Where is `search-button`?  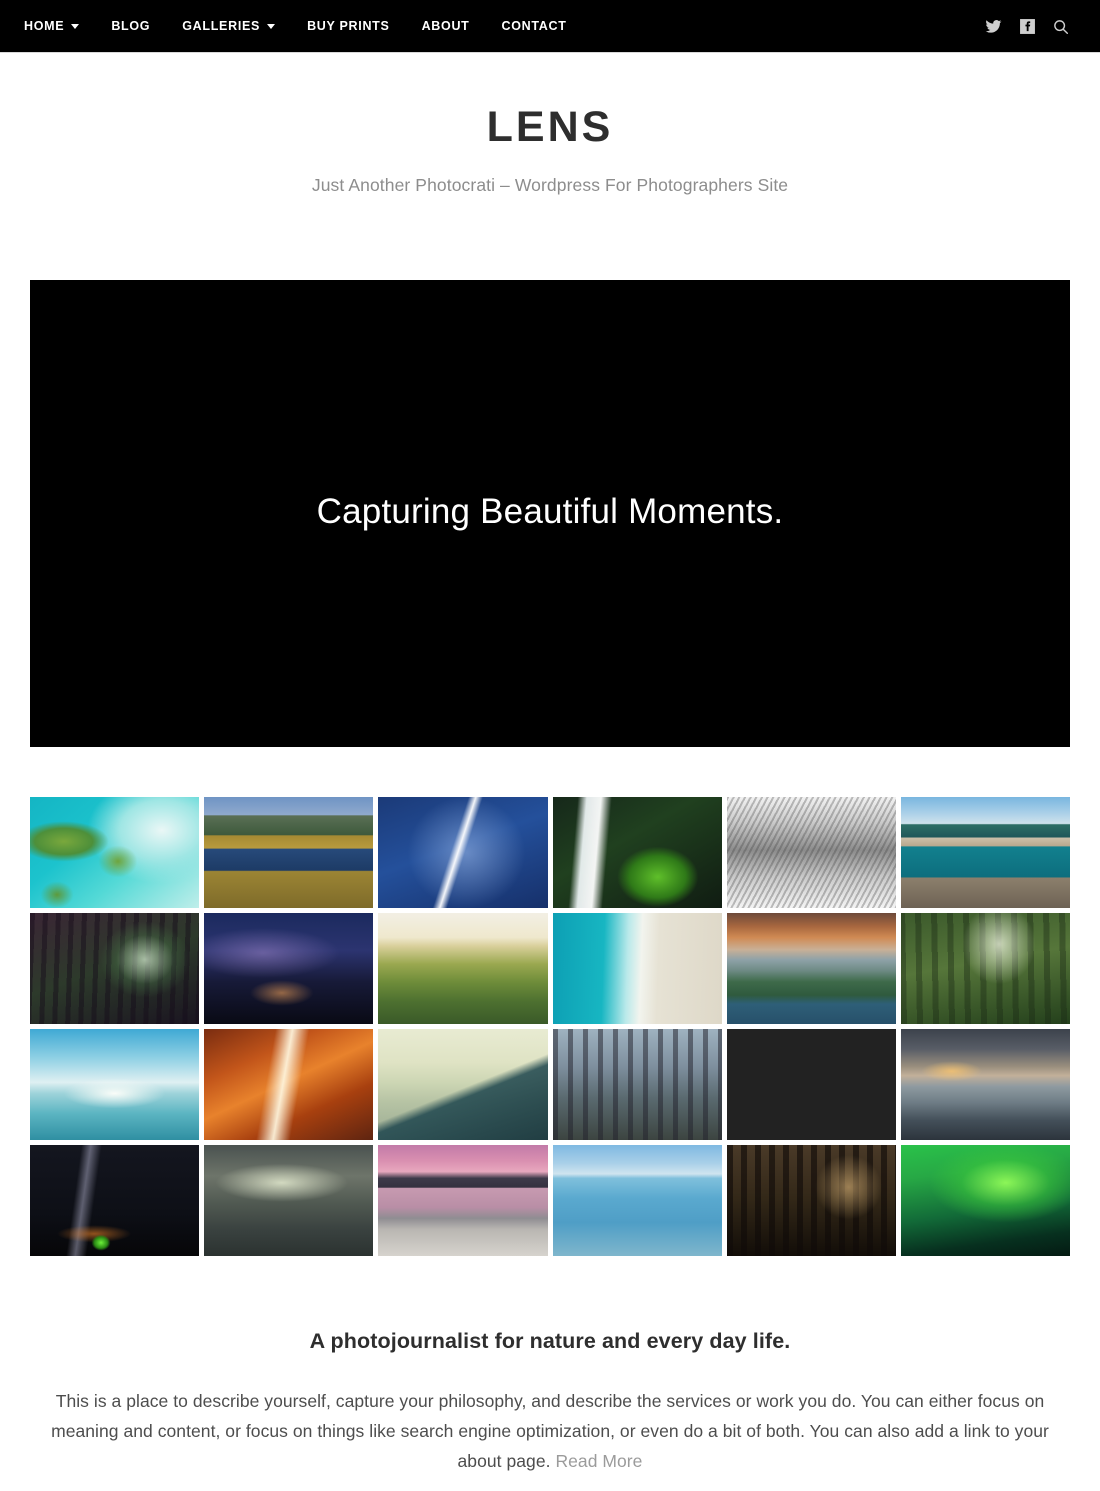 search-button is located at coordinates (1061, 27).